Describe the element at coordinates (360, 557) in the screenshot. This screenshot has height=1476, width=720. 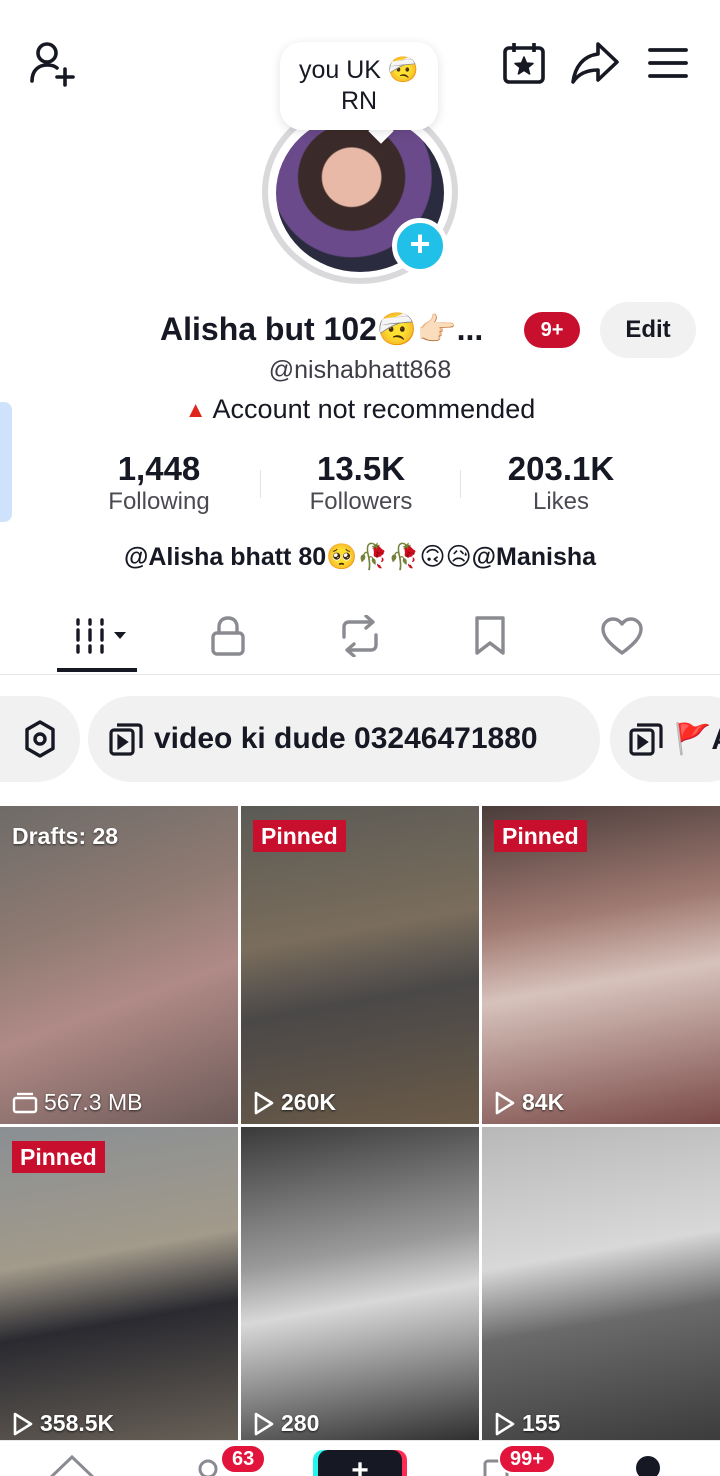
I see `bio: @Alisha bhatt 80🥺🥀🥀🙃😥@Manisha` at that location.